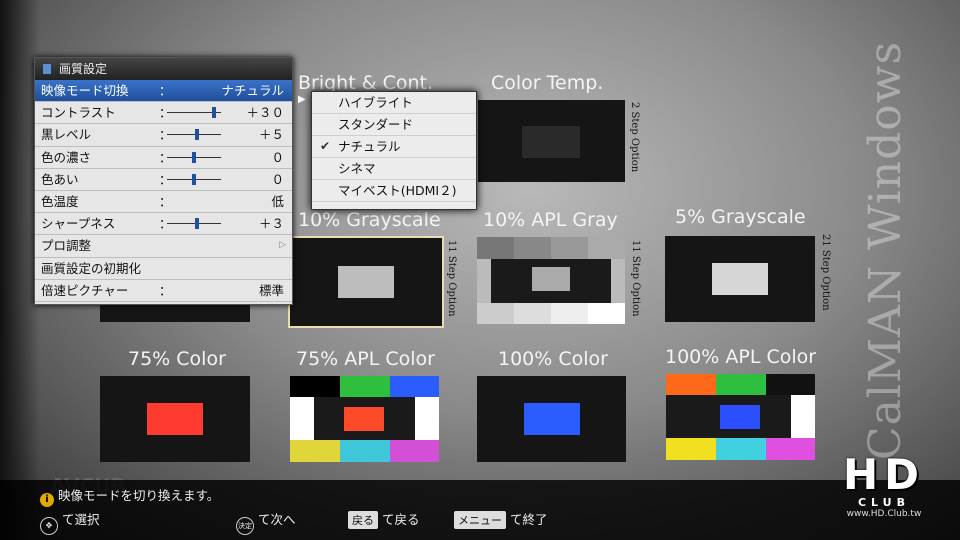 This screenshot has width=960, height=540. I want to click on pattern-title-75-apl-color: 75% APL Color, so click(365, 359).